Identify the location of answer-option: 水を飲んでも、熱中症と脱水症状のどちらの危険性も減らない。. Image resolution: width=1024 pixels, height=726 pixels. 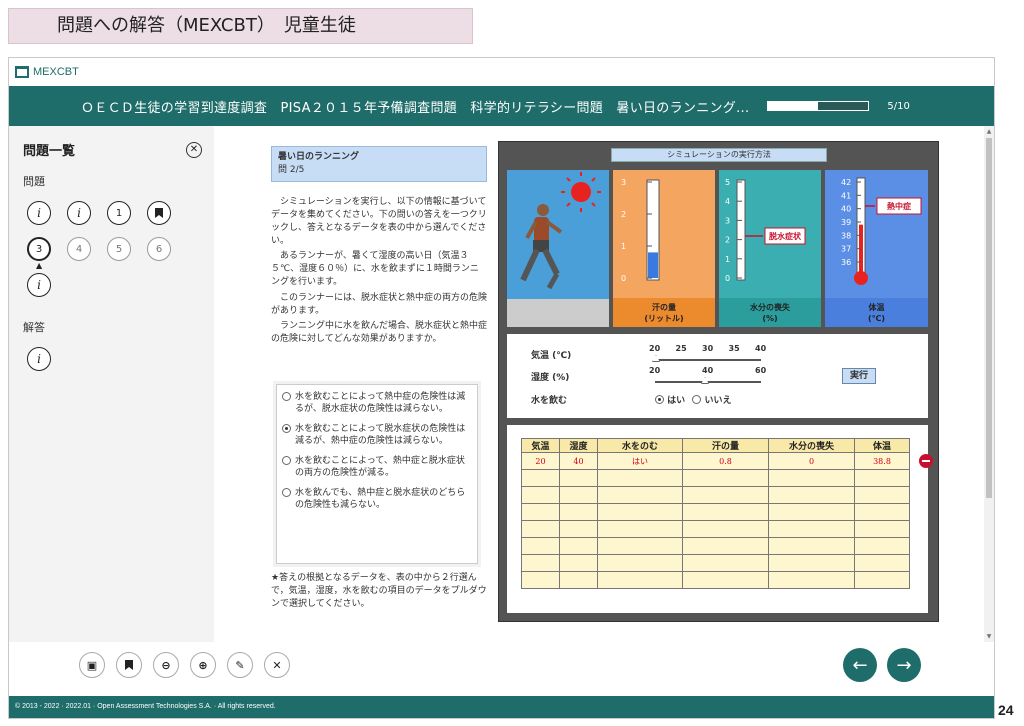
(377, 499).